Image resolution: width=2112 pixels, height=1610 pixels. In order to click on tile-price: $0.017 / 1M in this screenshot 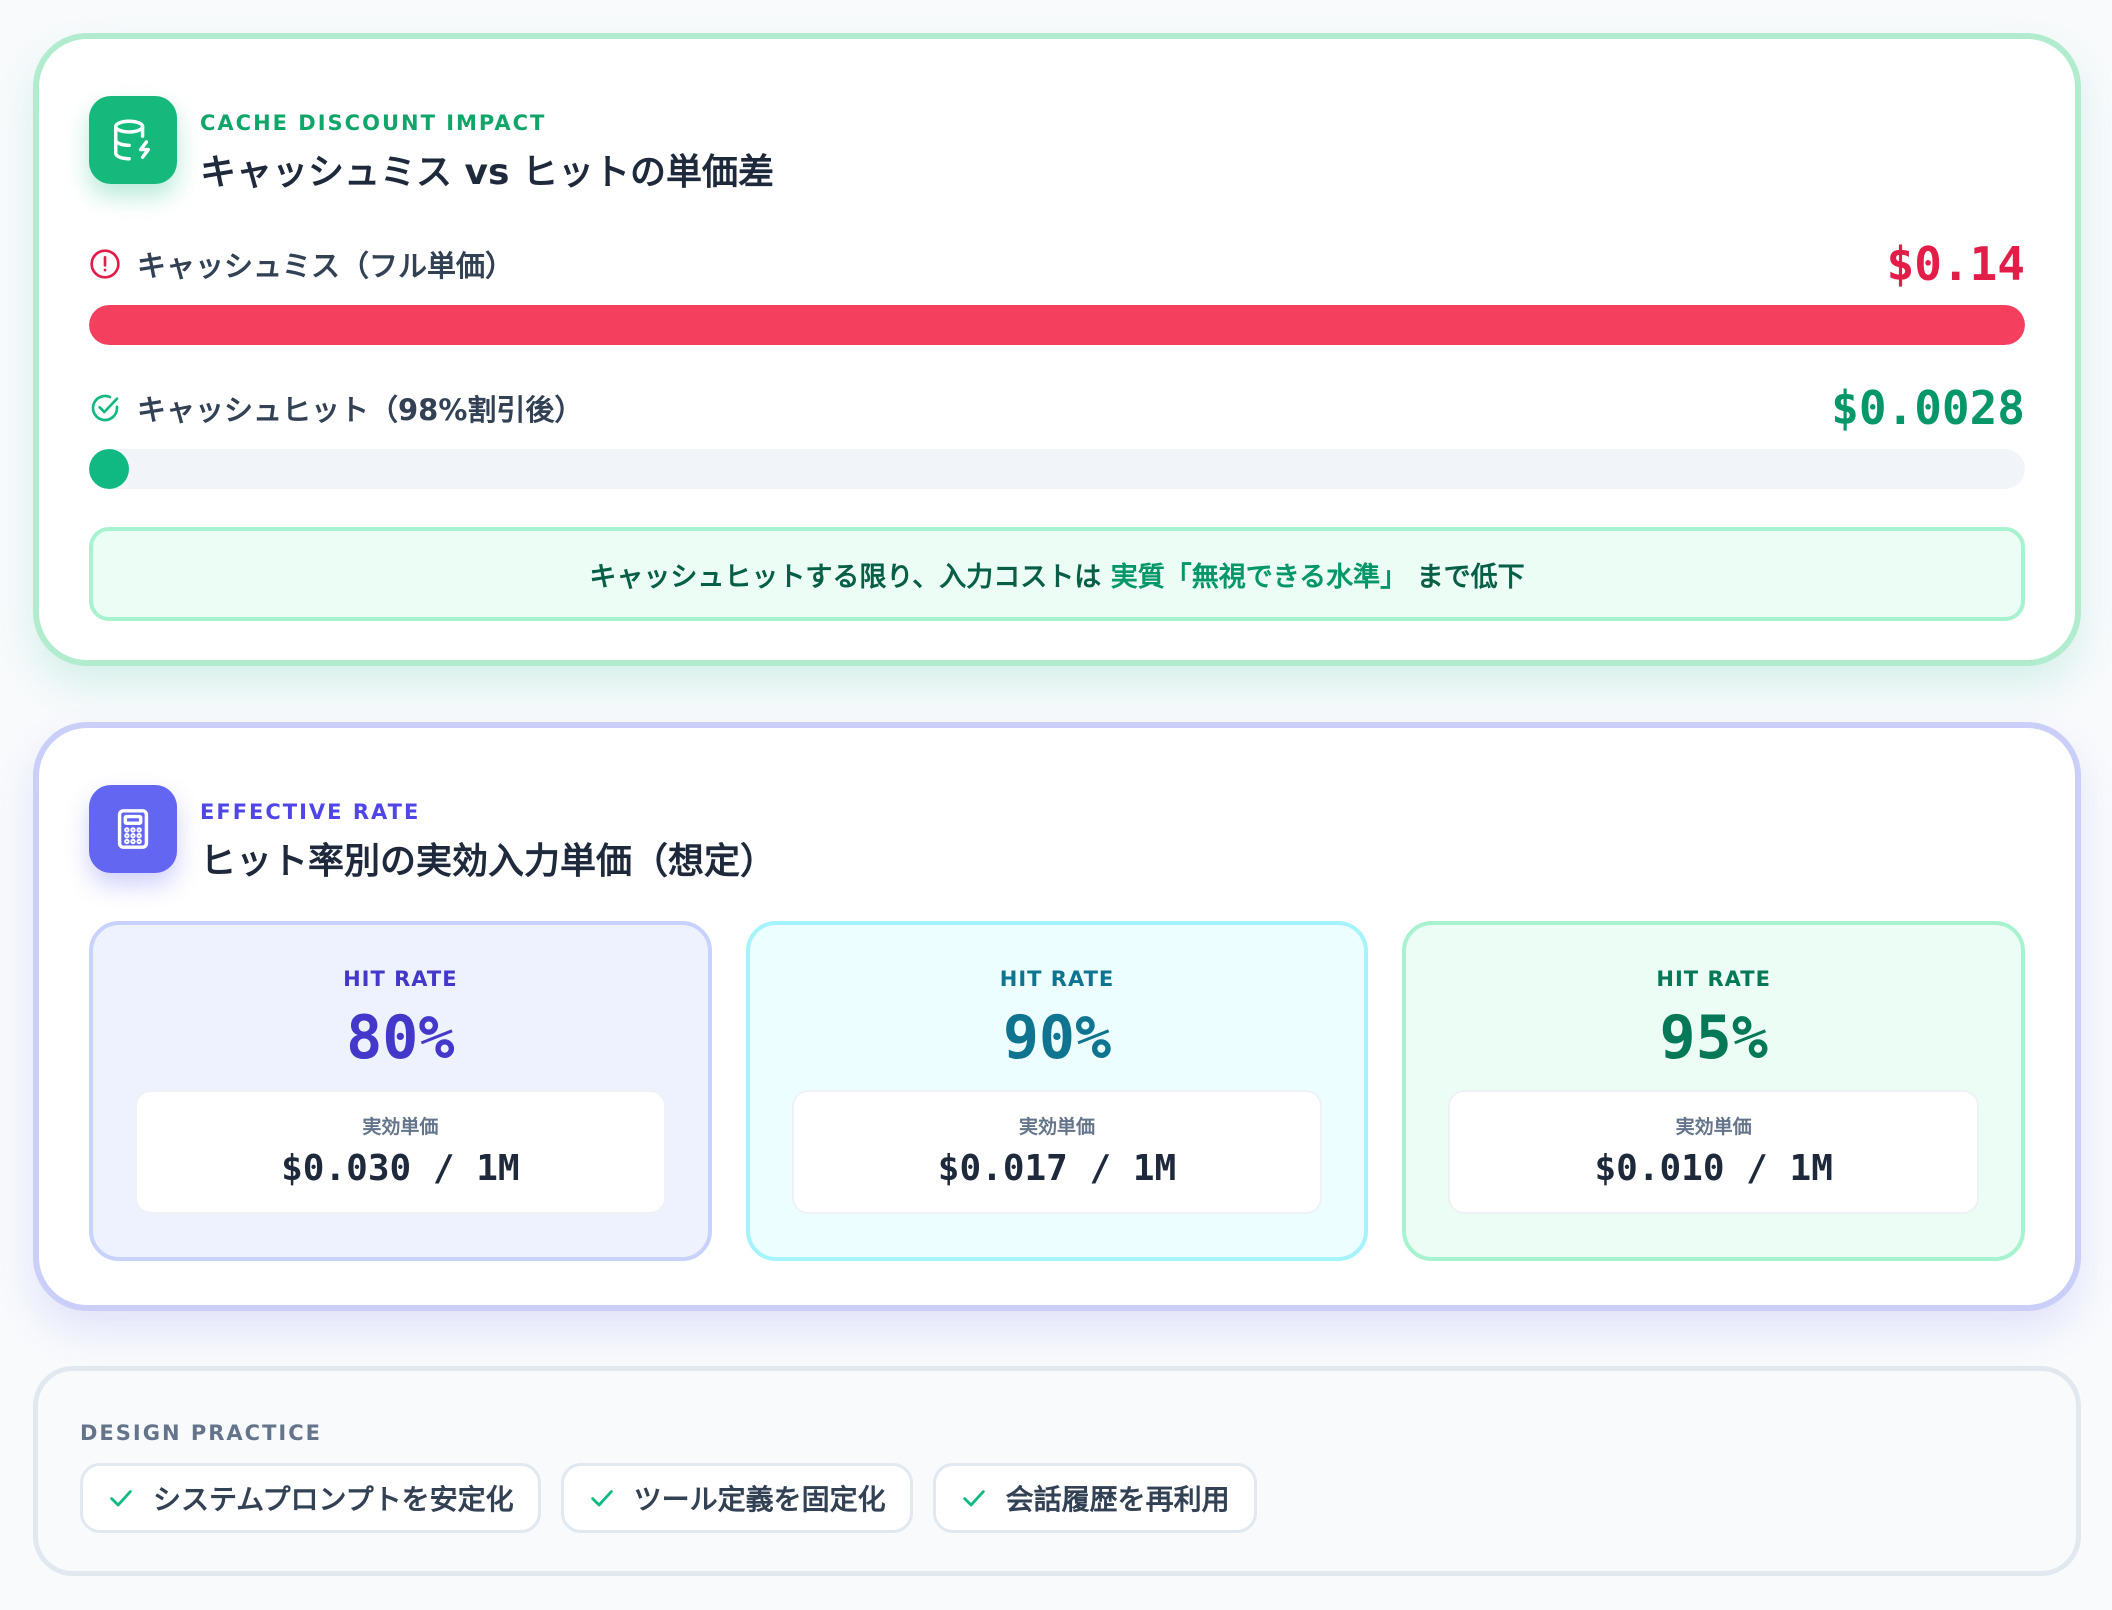, I will do `click(1057, 1168)`.